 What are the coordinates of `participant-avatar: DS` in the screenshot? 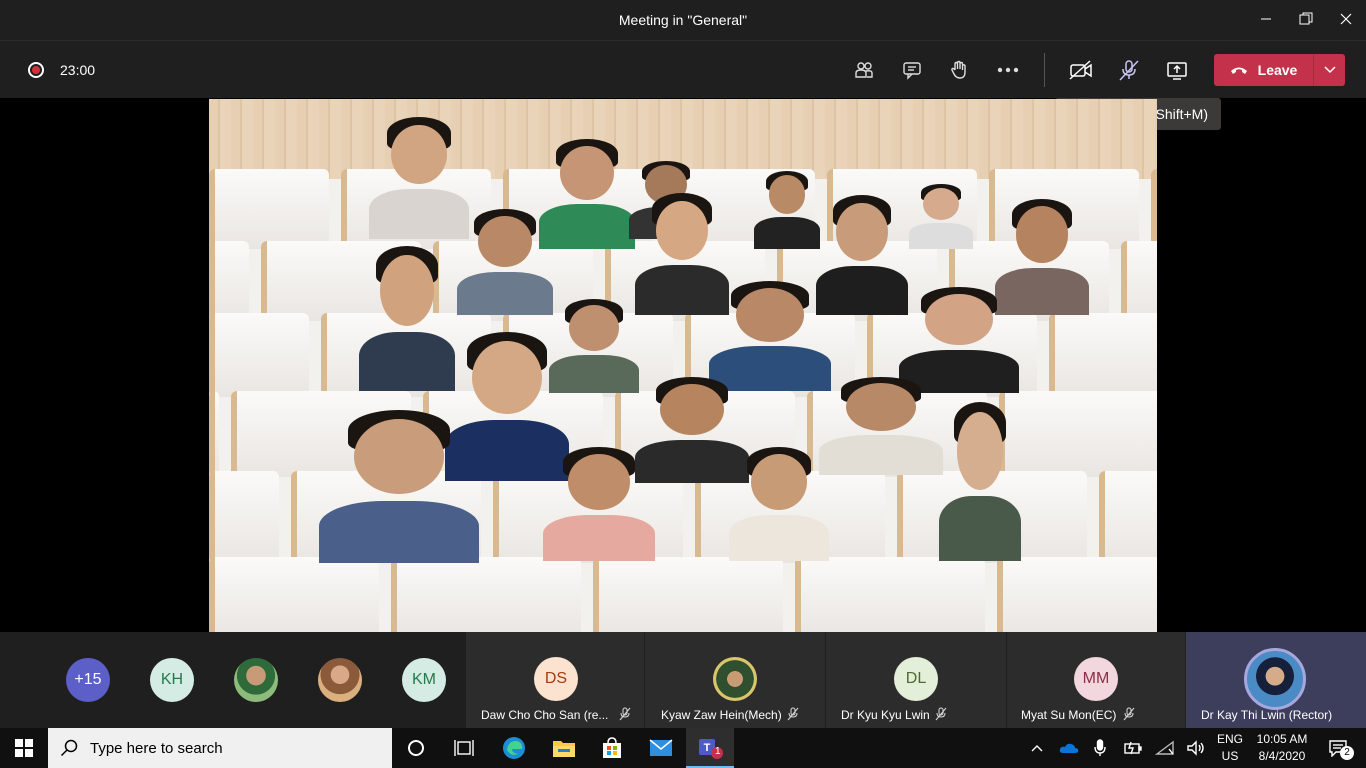 It's located at (556, 679).